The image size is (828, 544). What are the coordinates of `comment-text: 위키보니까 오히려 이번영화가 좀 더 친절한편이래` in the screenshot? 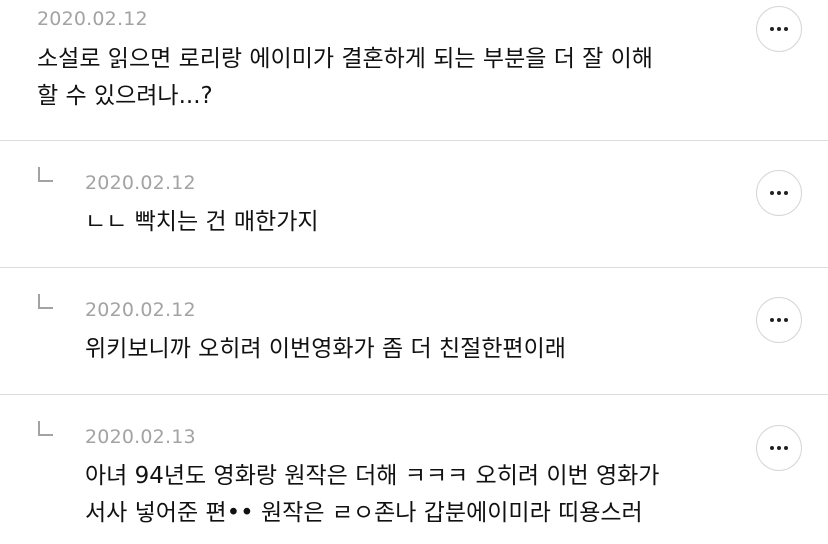 It's located at (325, 349).